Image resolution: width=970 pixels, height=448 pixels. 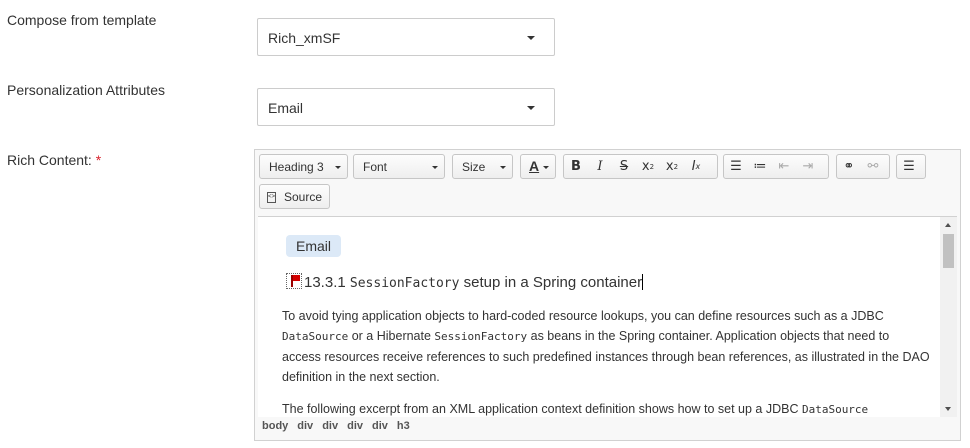 What do you see at coordinates (325, 282) in the screenshot?
I see `heading-number: 13.3.1` at bounding box center [325, 282].